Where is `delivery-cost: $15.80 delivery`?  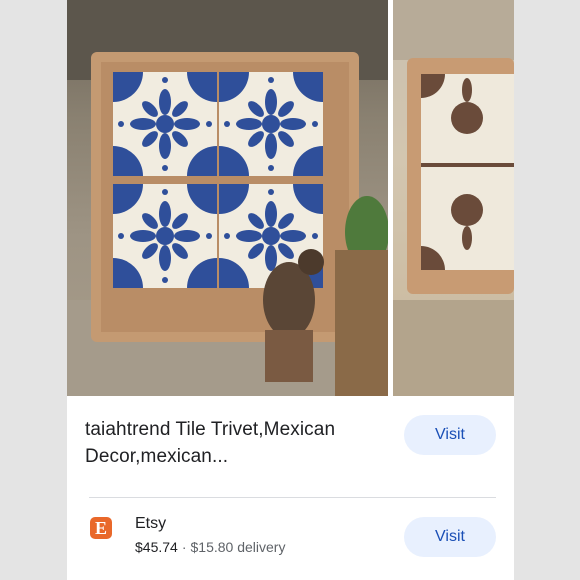 delivery-cost: $15.80 delivery is located at coordinates (238, 547).